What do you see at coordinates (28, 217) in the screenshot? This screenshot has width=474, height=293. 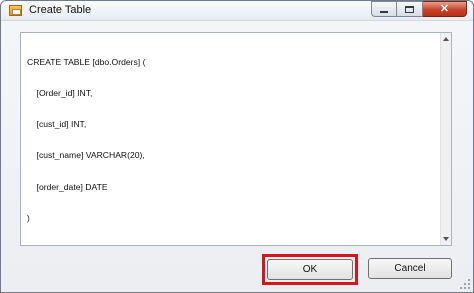 I see `code-line: )` at bounding box center [28, 217].